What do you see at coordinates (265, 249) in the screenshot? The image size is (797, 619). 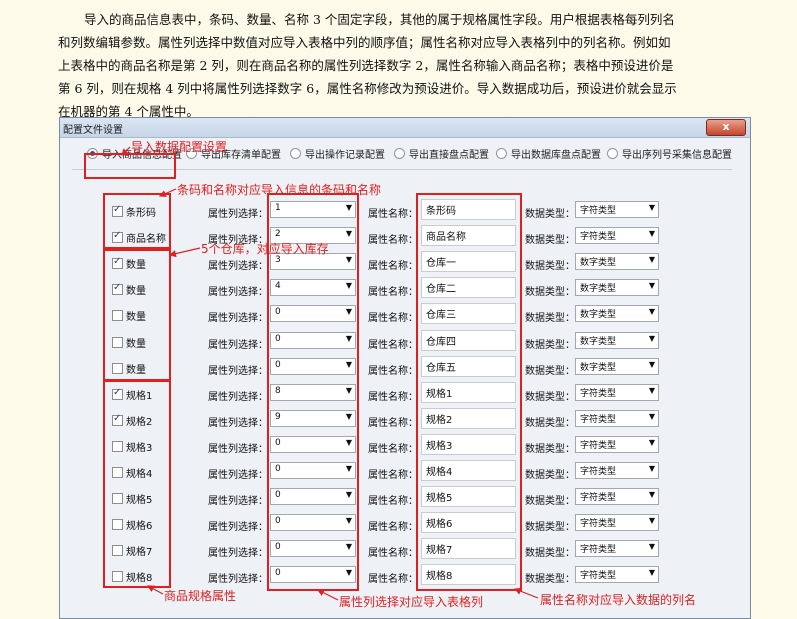 I see `note-warehouses: 5个仓库，对应导入库存` at bounding box center [265, 249].